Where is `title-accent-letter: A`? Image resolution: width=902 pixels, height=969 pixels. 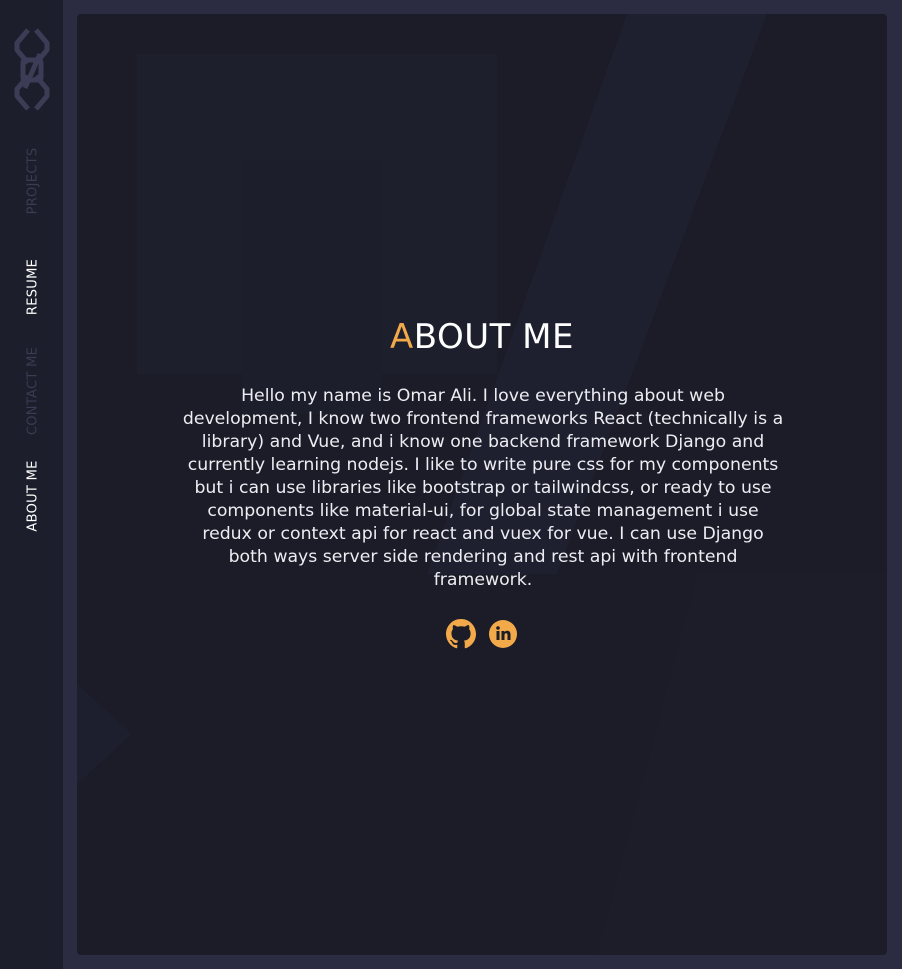 title-accent-letter: A is located at coordinates (401, 337).